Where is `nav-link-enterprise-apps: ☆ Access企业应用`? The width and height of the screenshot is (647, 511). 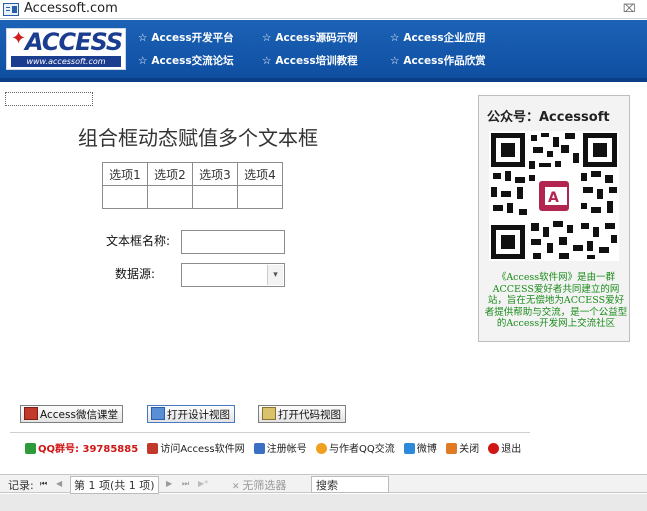
nav-link-enterprise-apps: ☆ Access企业应用 is located at coordinates (438, 37).